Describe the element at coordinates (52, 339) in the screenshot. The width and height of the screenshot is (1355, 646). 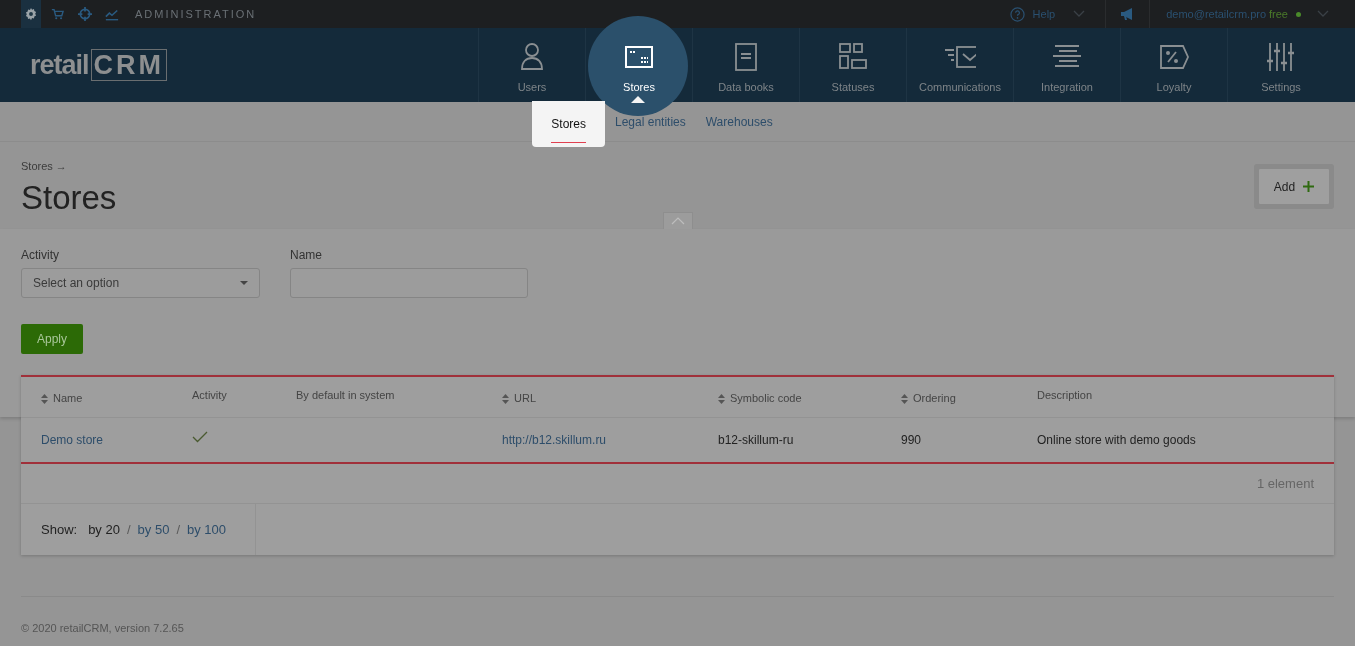
I see `apply-button: Apply` at that location.